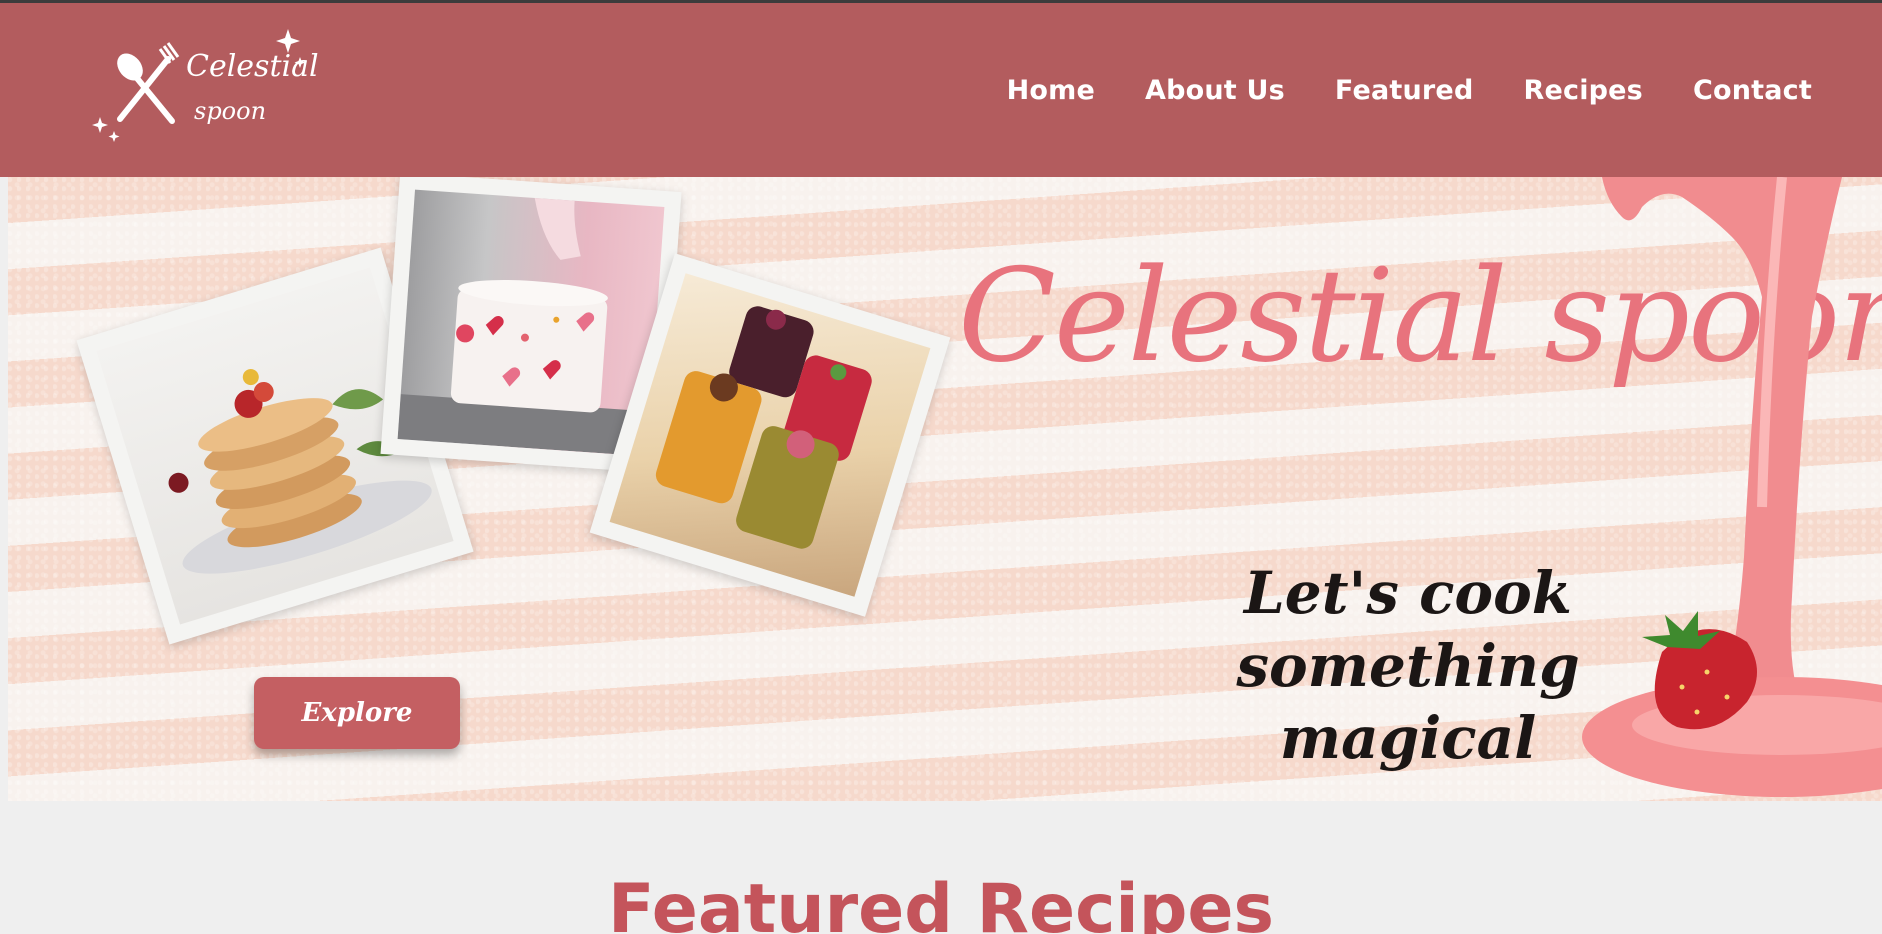 The height and width of the screenshot is (934, 1882). What do you see at coordinates (1404, 90) in the screenshot?
I see `nav-featured: Featured` at bounding box center [1404, 90].